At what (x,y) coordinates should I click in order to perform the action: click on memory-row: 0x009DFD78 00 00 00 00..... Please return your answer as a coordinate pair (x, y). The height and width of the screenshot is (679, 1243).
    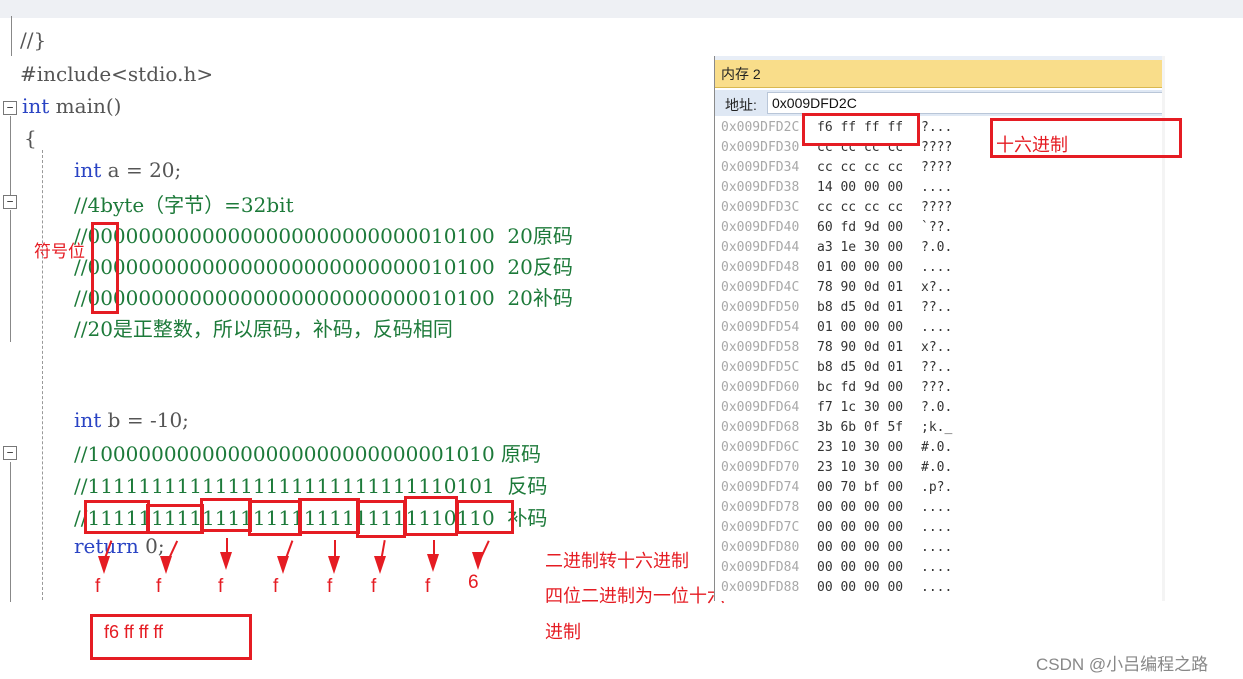
    Looking at the image, I should click on (836, 508).